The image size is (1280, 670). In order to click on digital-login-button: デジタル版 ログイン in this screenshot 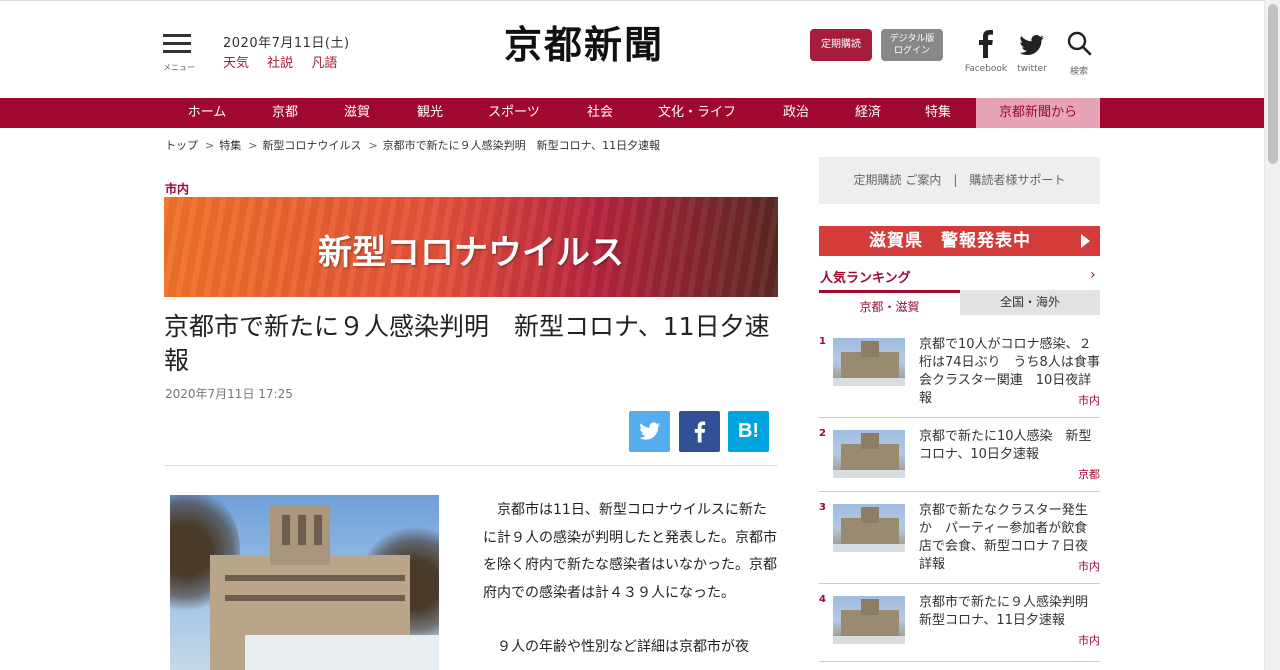, I will do `click(912, 45)`.